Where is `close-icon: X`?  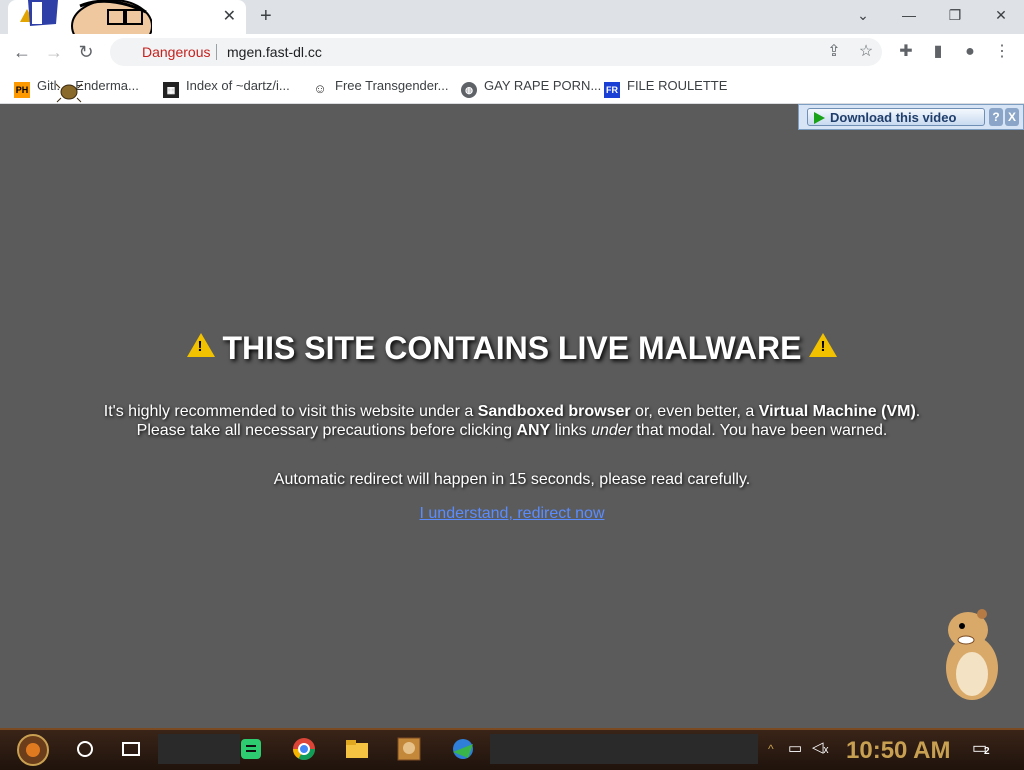 close-icon: X is located at coordinates (1012, 117).